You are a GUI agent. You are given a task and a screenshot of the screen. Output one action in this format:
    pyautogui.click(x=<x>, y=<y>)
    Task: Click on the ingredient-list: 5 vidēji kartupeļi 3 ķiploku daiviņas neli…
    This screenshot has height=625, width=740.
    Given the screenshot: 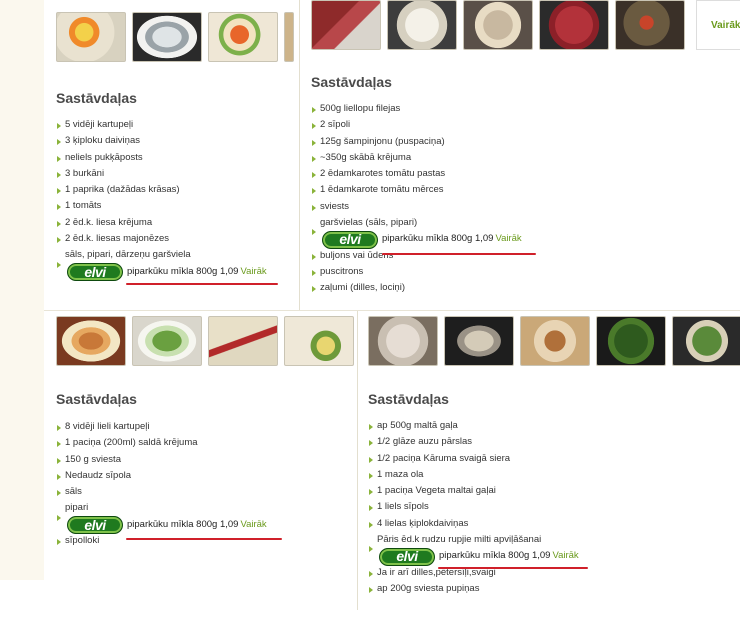 What is the action you would take?
    pyautogui.click(x=162, y=199)
    